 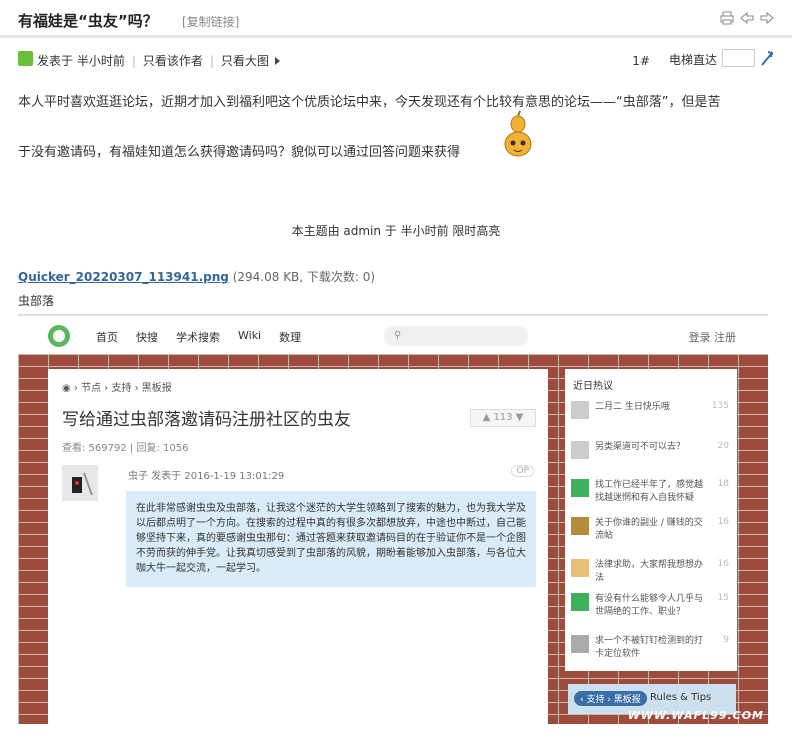 I want to click on rules-label: Rules & Tips, so click(x=681, y=697).